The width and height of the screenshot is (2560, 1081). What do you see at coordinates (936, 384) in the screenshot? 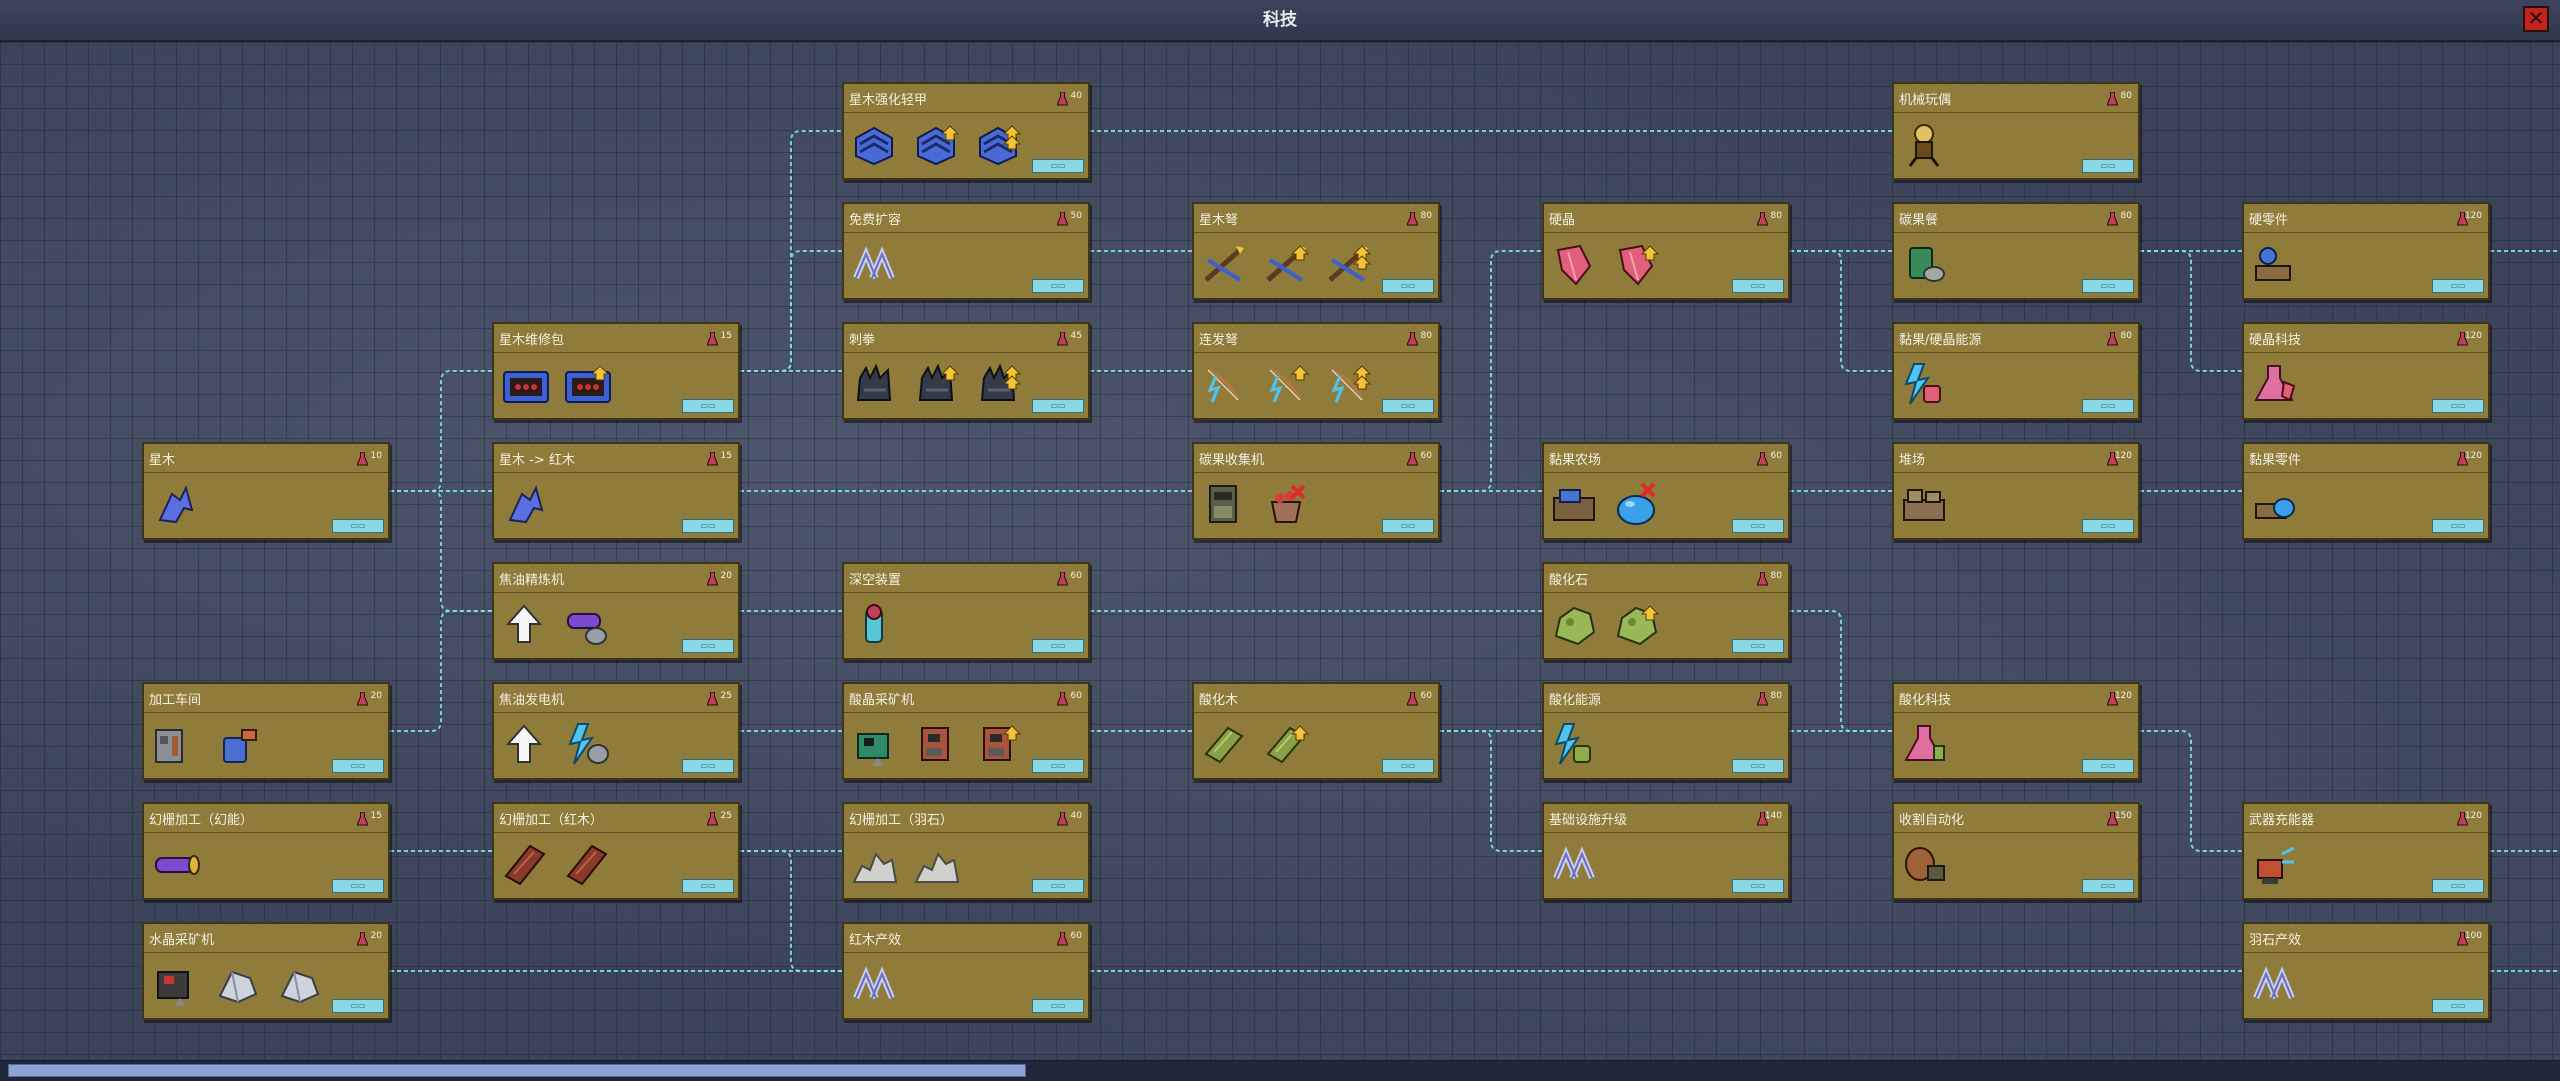
I see `spike-fist-plus-icon` at bounding box center [936, 384].